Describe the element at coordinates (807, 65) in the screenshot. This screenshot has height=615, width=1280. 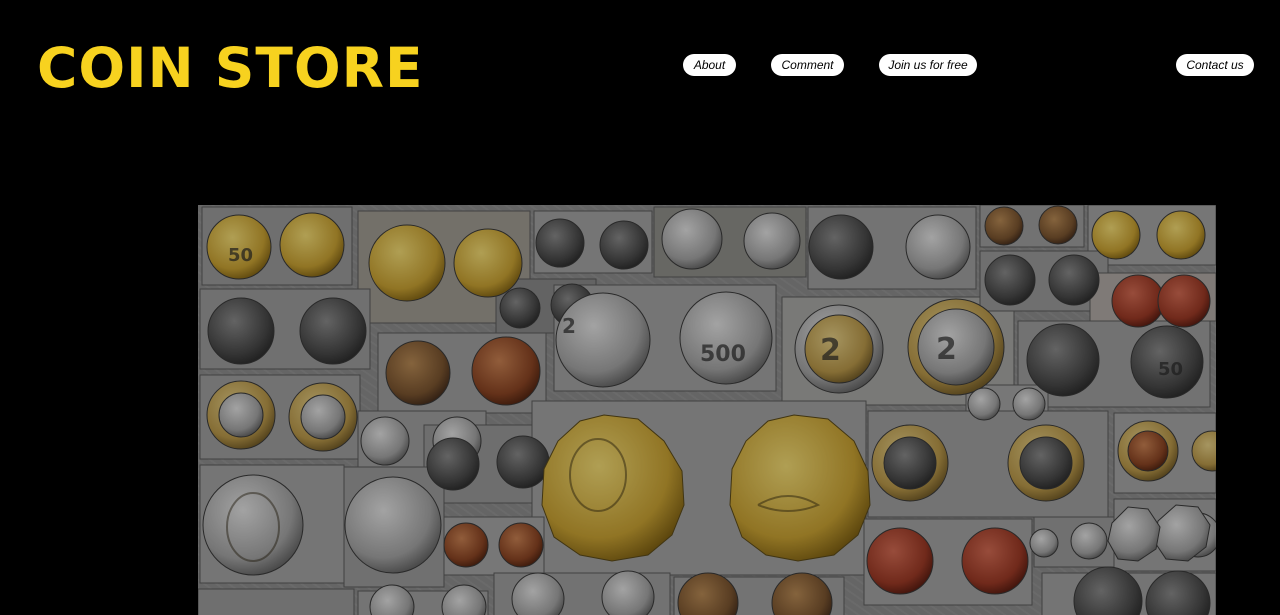
I see `nav-comment-button: Comment` at that location.